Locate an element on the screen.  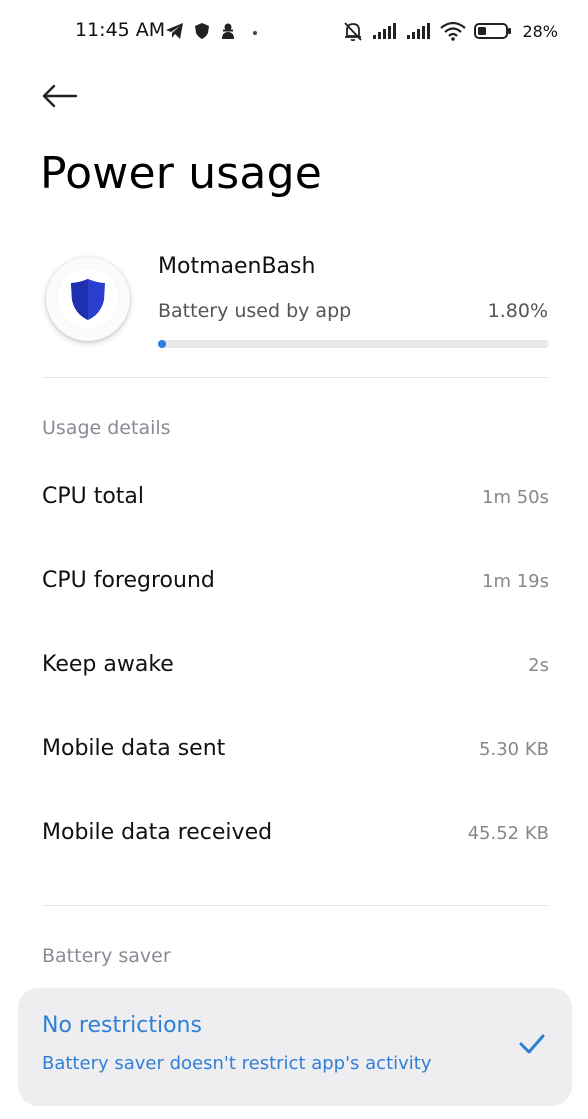
battery-used-label: Battery used by app is located at coordinates (255, 311).